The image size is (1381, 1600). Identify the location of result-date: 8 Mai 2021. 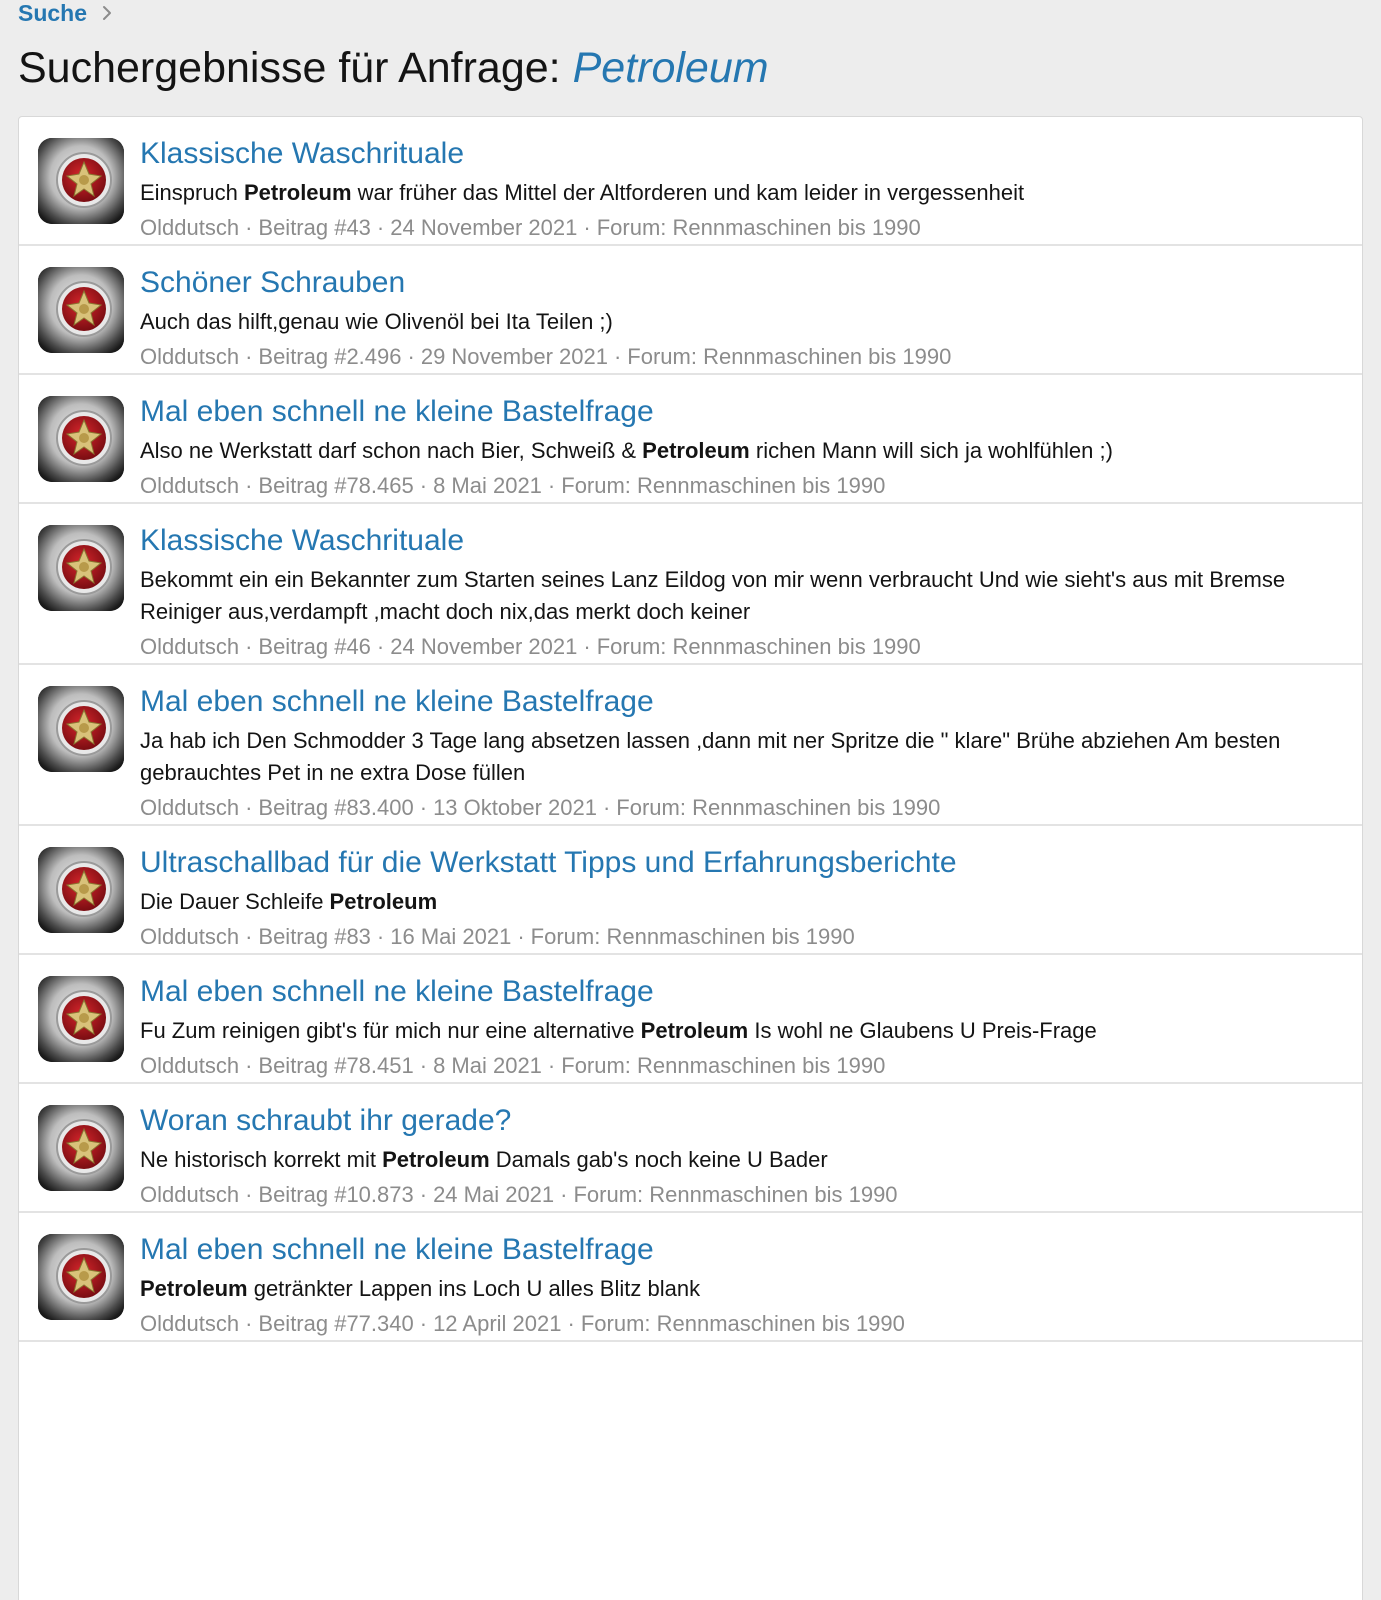
(487, 1065).